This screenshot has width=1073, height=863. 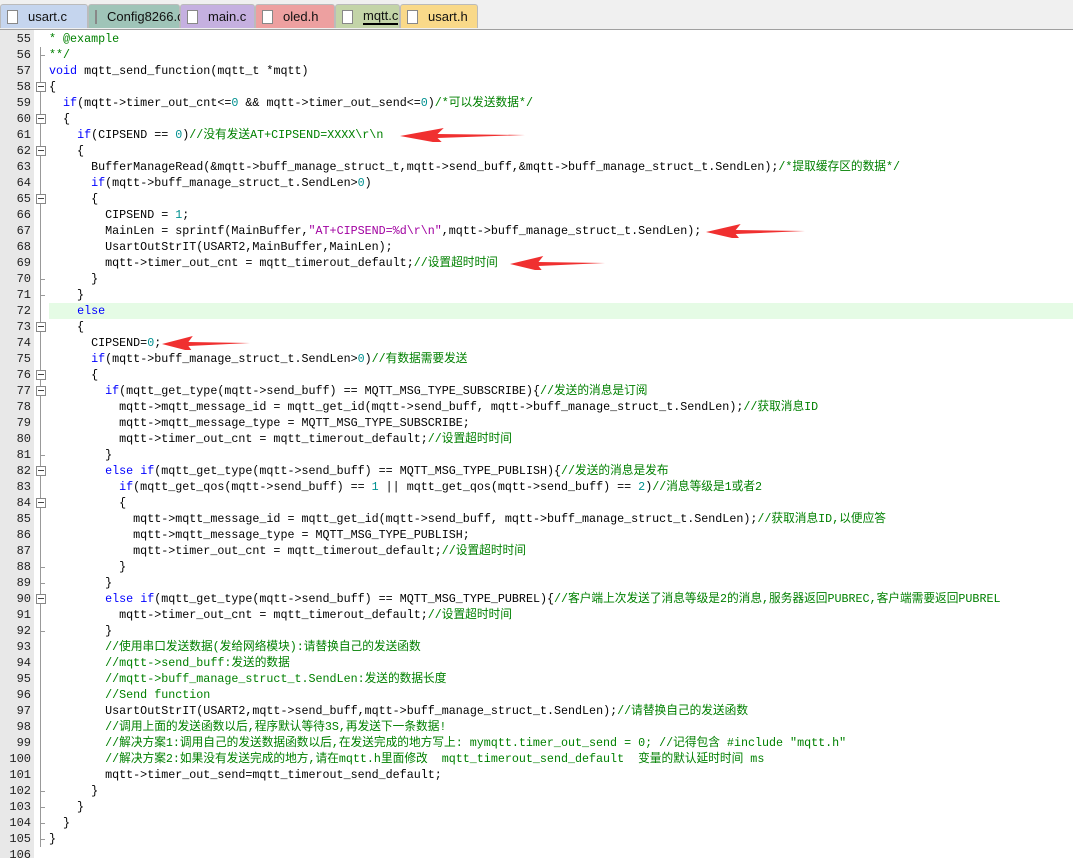 I want to click on code-text: //调用上面的发送函数以后,程序默认等待3S,再发送下一条数据!, so click(x=561, y=727).